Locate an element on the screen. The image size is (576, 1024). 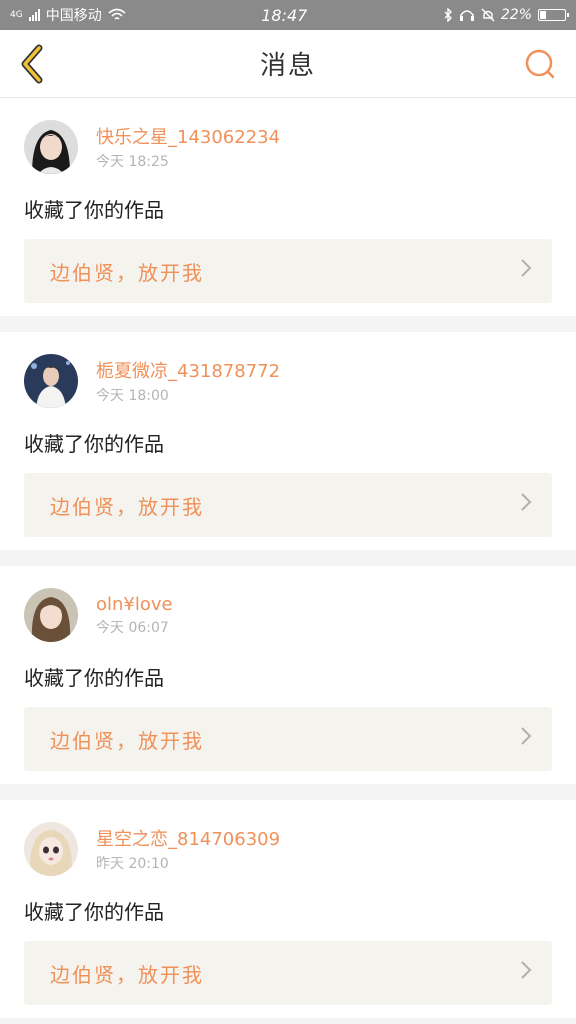
timestamp: 昨天 20:10 is located at coordinates (132, 864).